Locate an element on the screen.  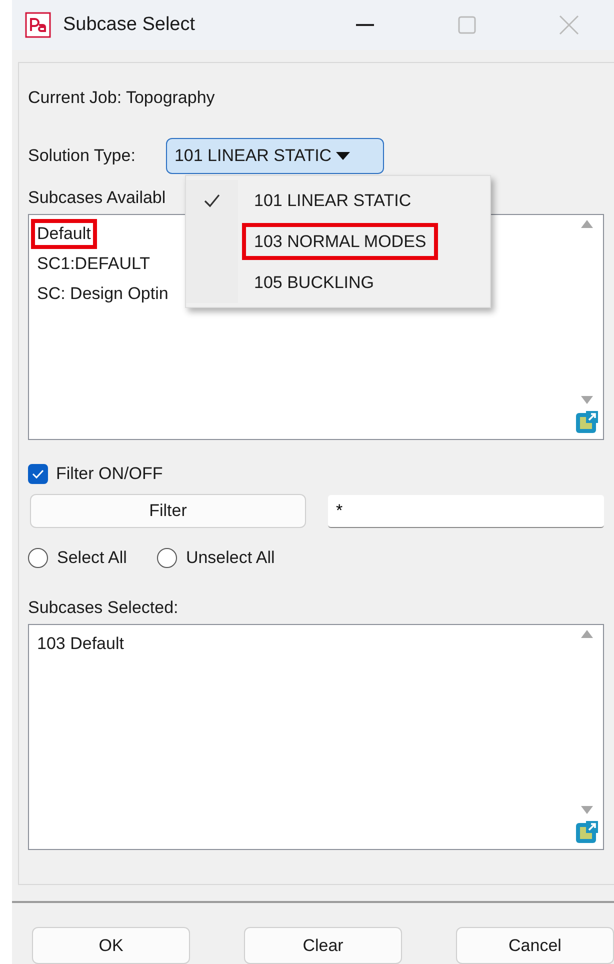
list-item: 103 Default is located at coordinates (80, 644).